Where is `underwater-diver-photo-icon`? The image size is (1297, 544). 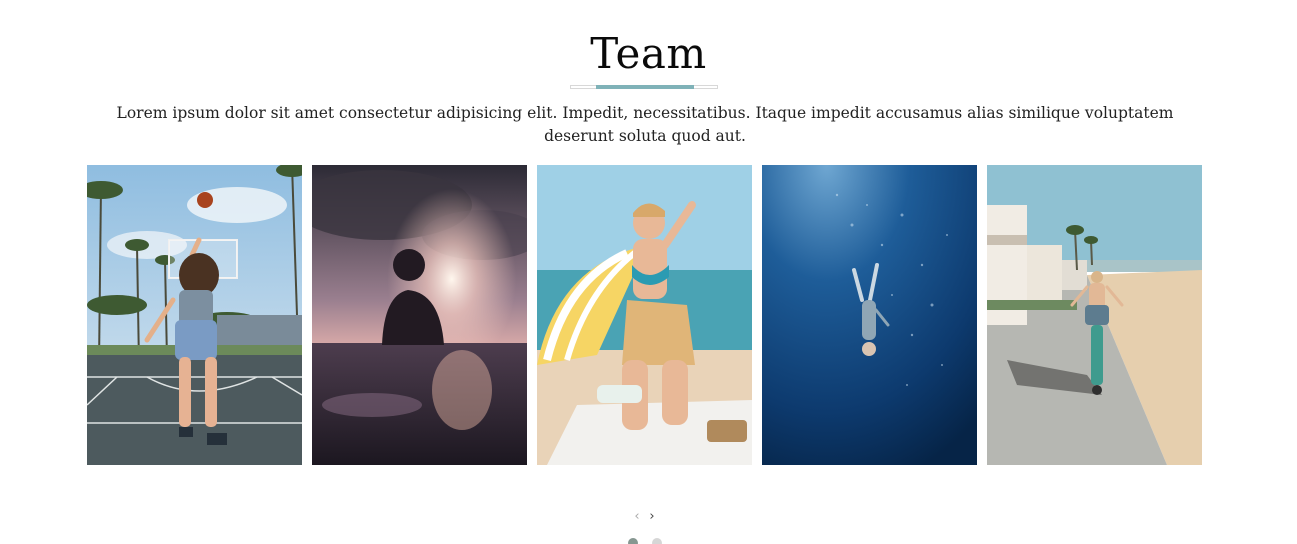 underwater-diver-photo-icon is located at coordinates (869, 315).